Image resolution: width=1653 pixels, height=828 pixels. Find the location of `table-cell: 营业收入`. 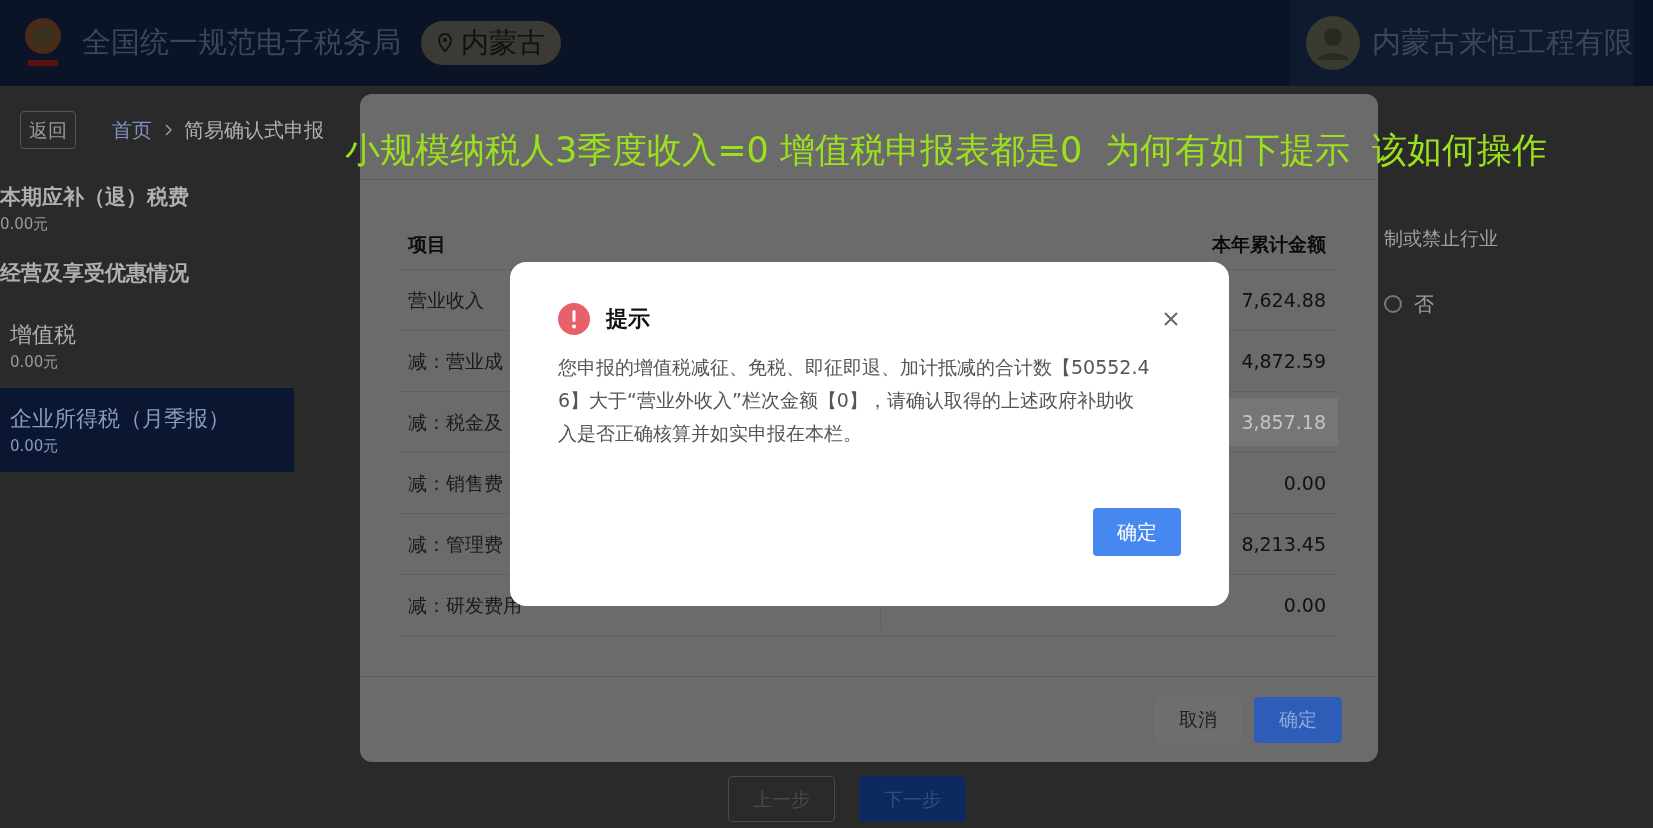

table-cell: 营业收入 is located at coordinates (446, 299).